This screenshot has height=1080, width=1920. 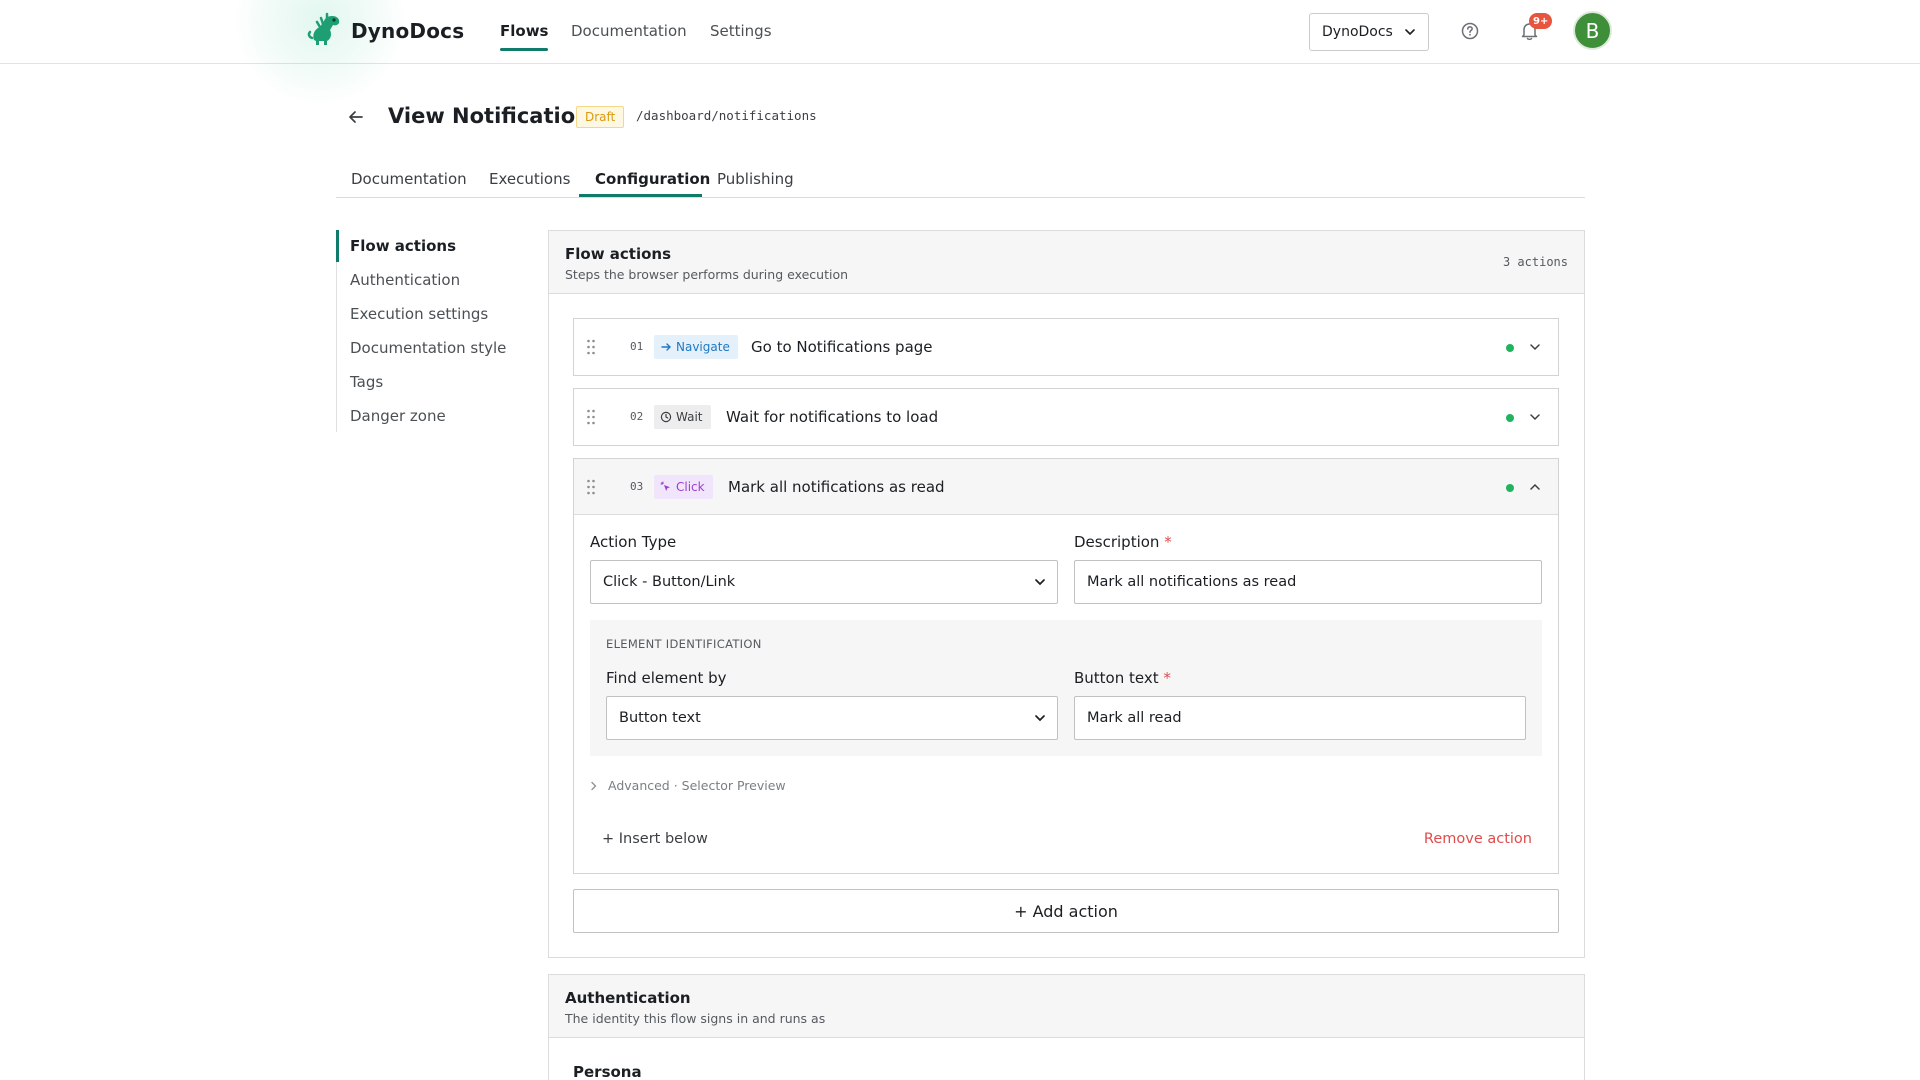 I want to click on tab-documentation: Documentation, so click(x=409, y=179).